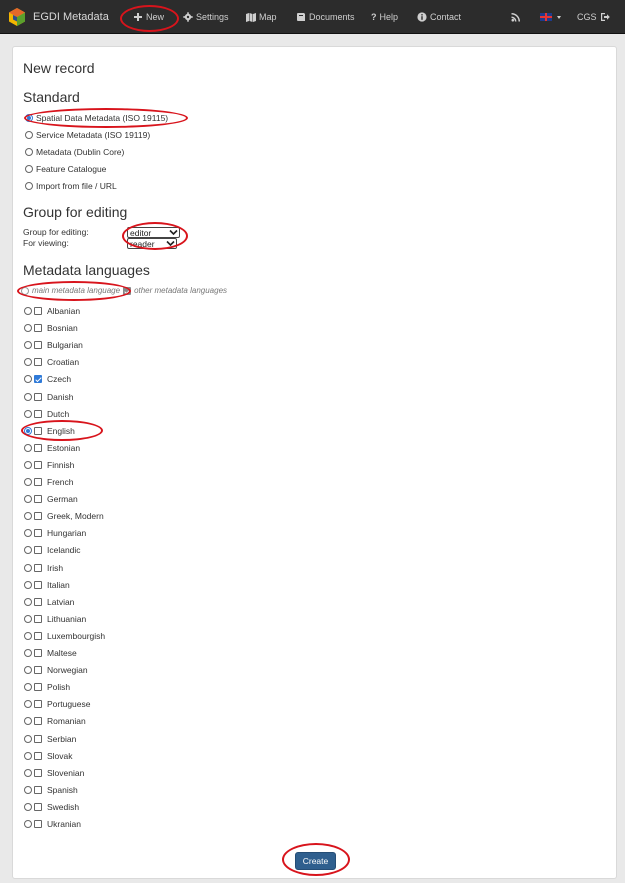 The width and height of the screenshot is (625, 883). Describe the element at coordinates (58, 17) in the screenshot. I see `brand: EGDI Metadata` at that location.